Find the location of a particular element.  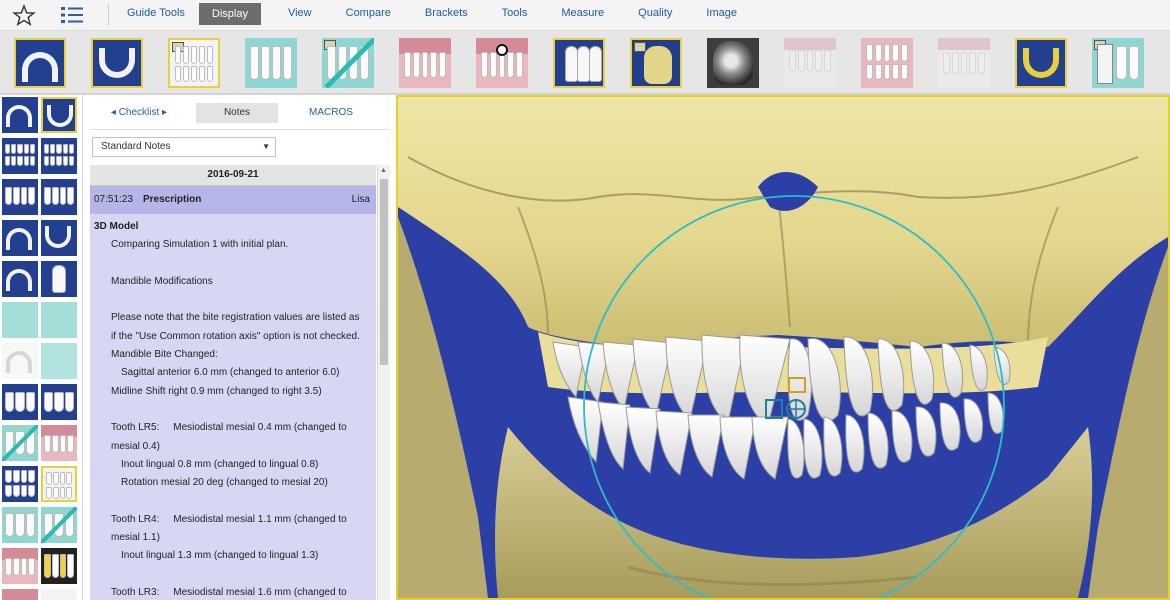

left-upper-arch-thumbnail is located at coordinates (20, 115).